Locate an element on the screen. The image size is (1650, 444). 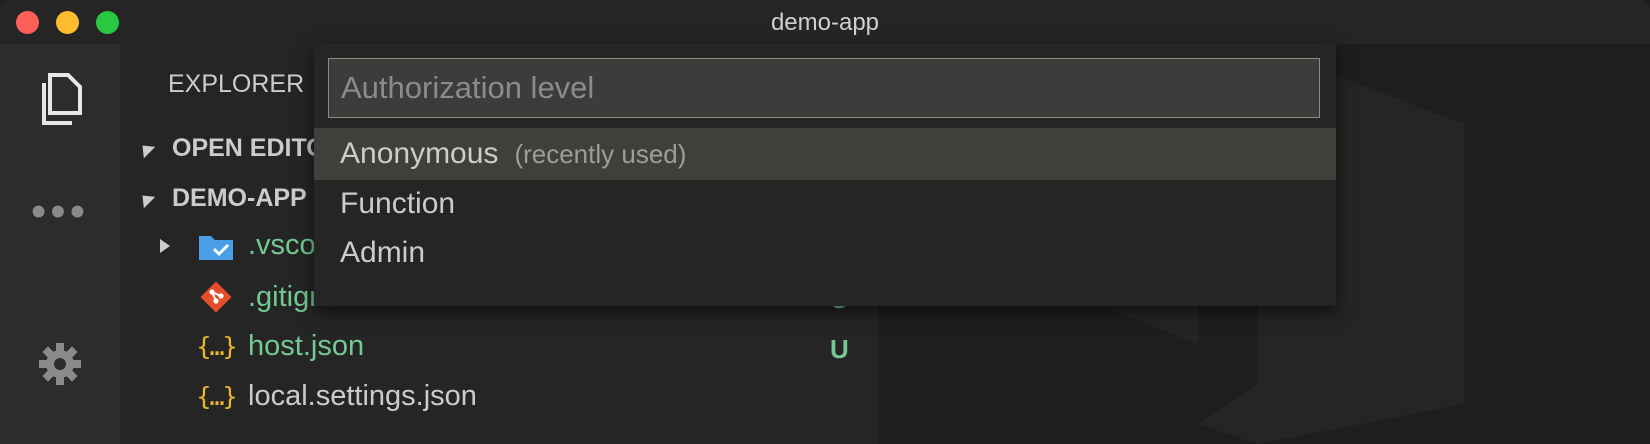
git-icon is located at coordinates (216, 297).